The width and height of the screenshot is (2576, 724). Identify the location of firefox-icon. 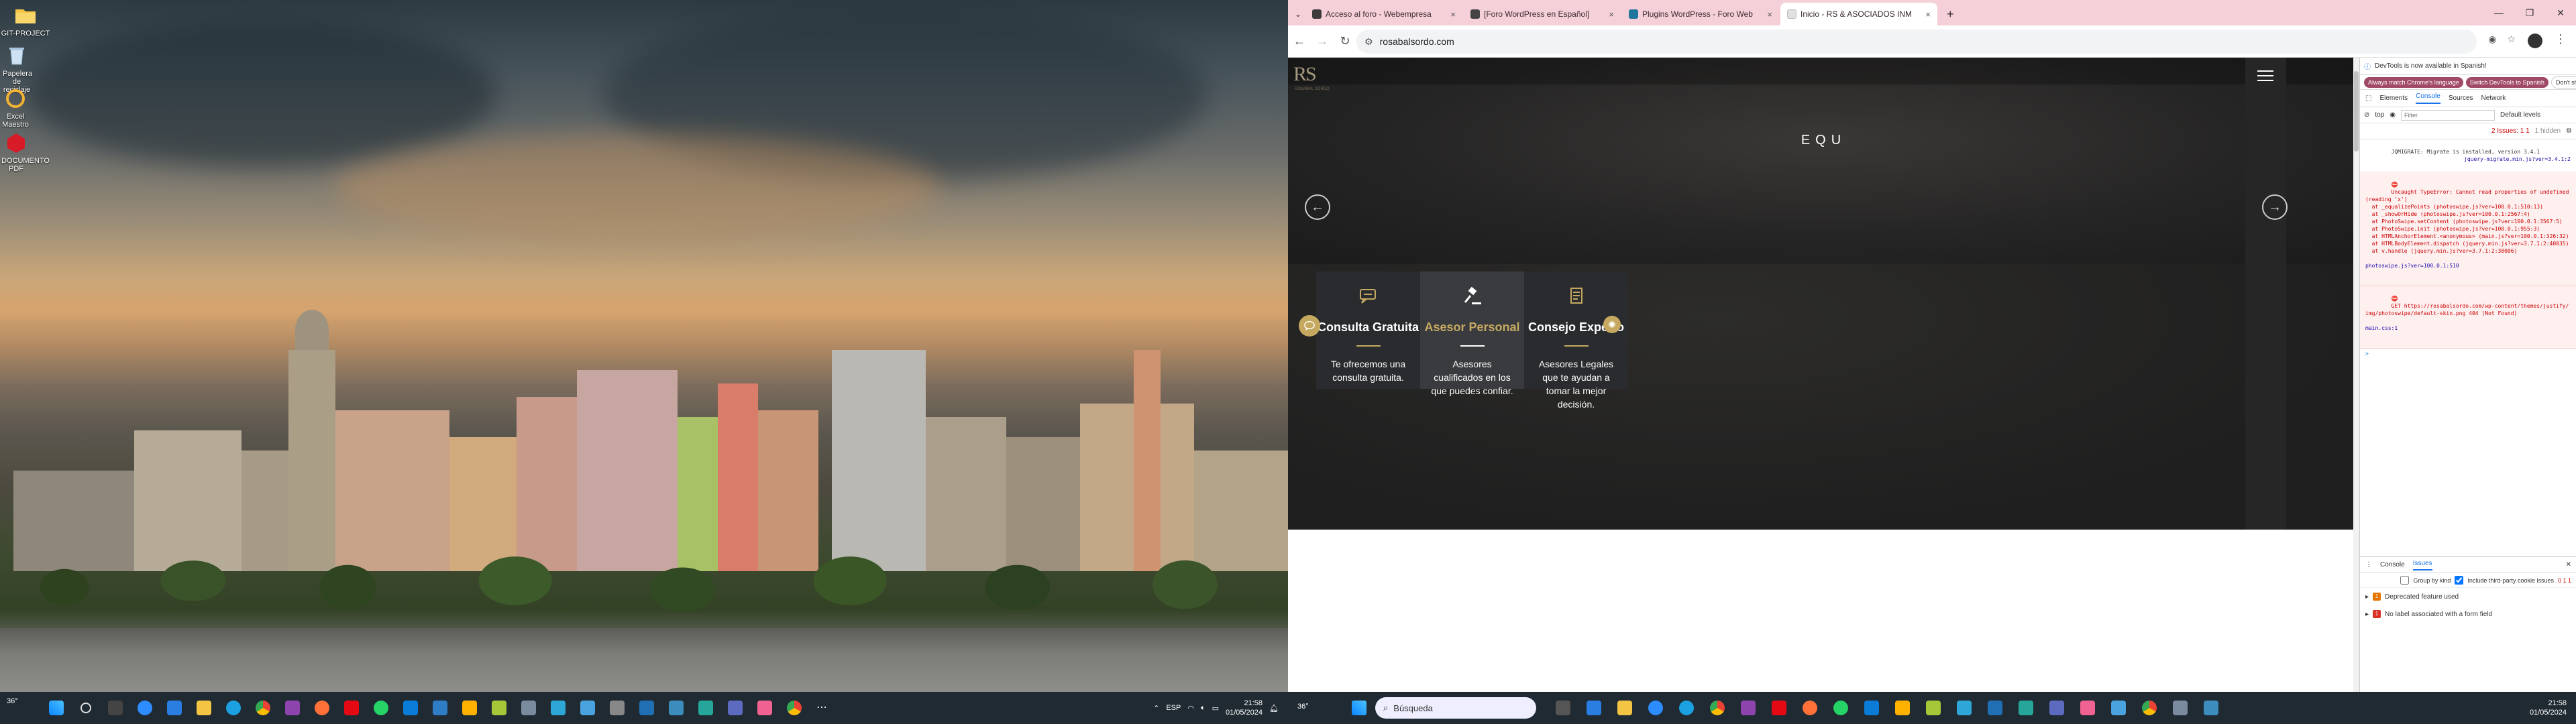
(1809, 708).